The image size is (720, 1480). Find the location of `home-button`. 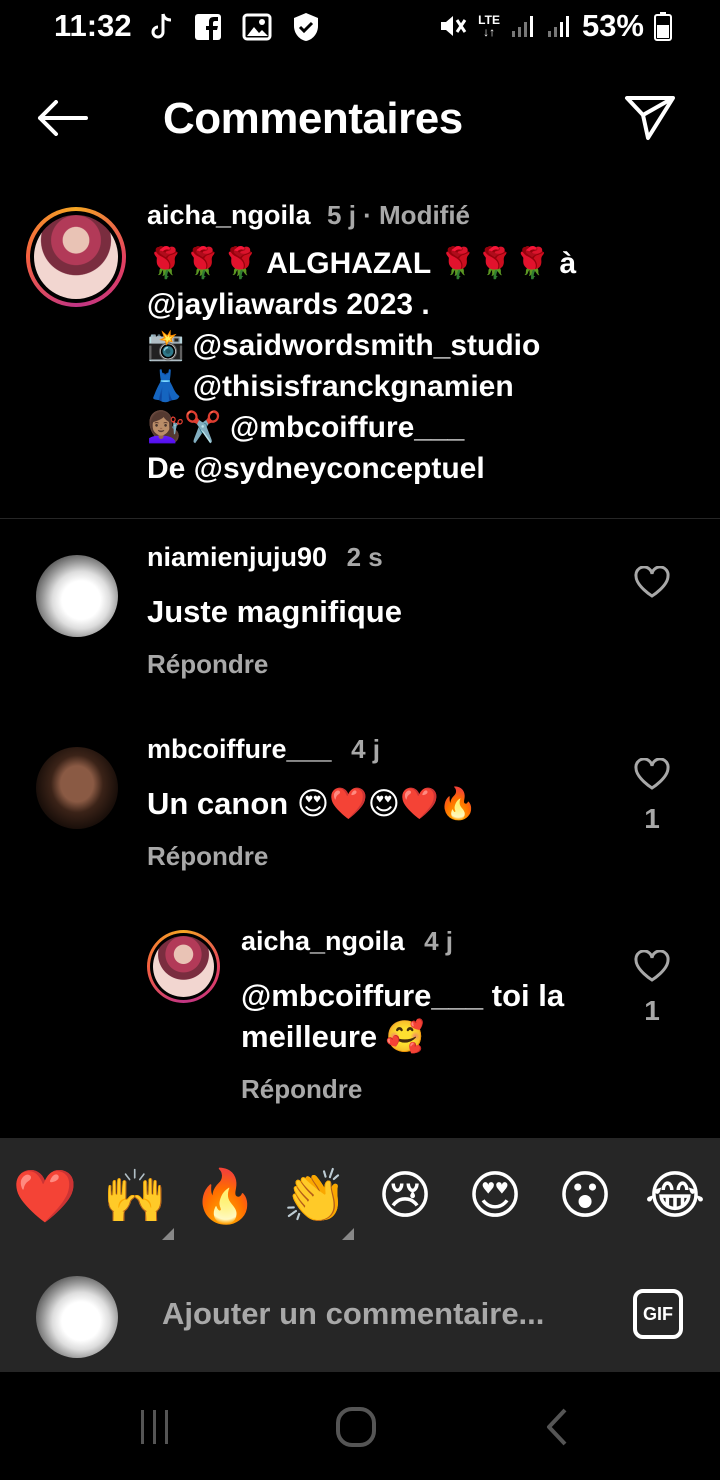

home-button is located at coordinates (356, 1427).